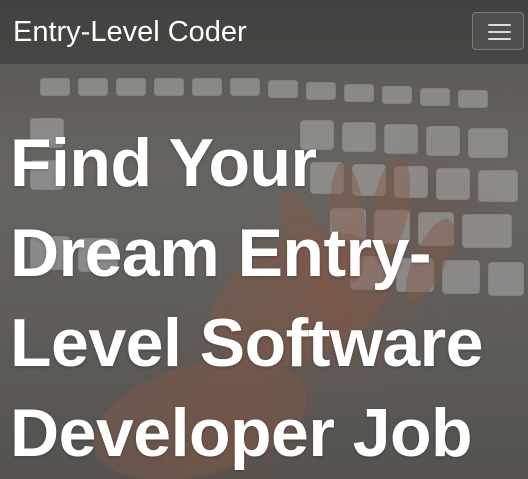 This screenshot has height=479, width=528. I want to click on brand-link: Entry-Level Coder, so click(130, 32).